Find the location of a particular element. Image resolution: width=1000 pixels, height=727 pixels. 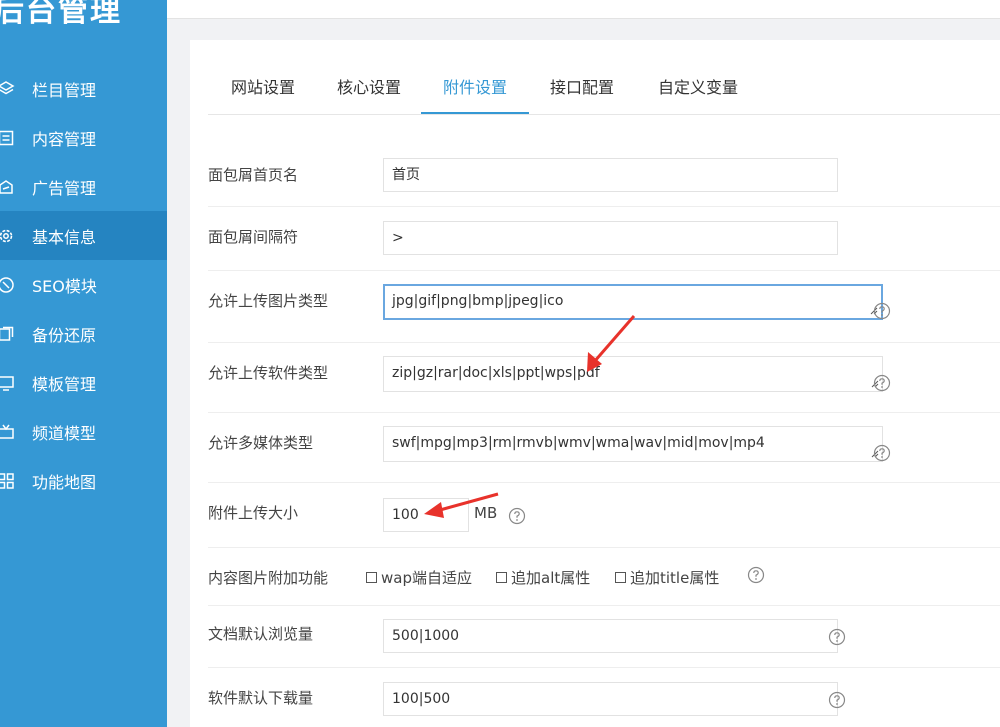

annotation-arrows is located at coordinates (530, 416).